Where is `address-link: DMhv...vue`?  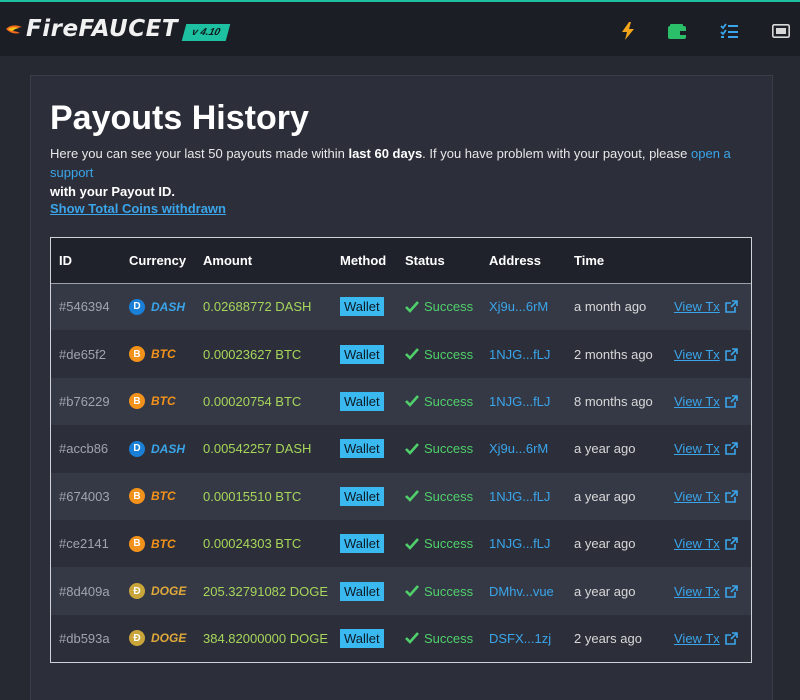 address-link: DMhv...vue is located at coordinates (523, 590).